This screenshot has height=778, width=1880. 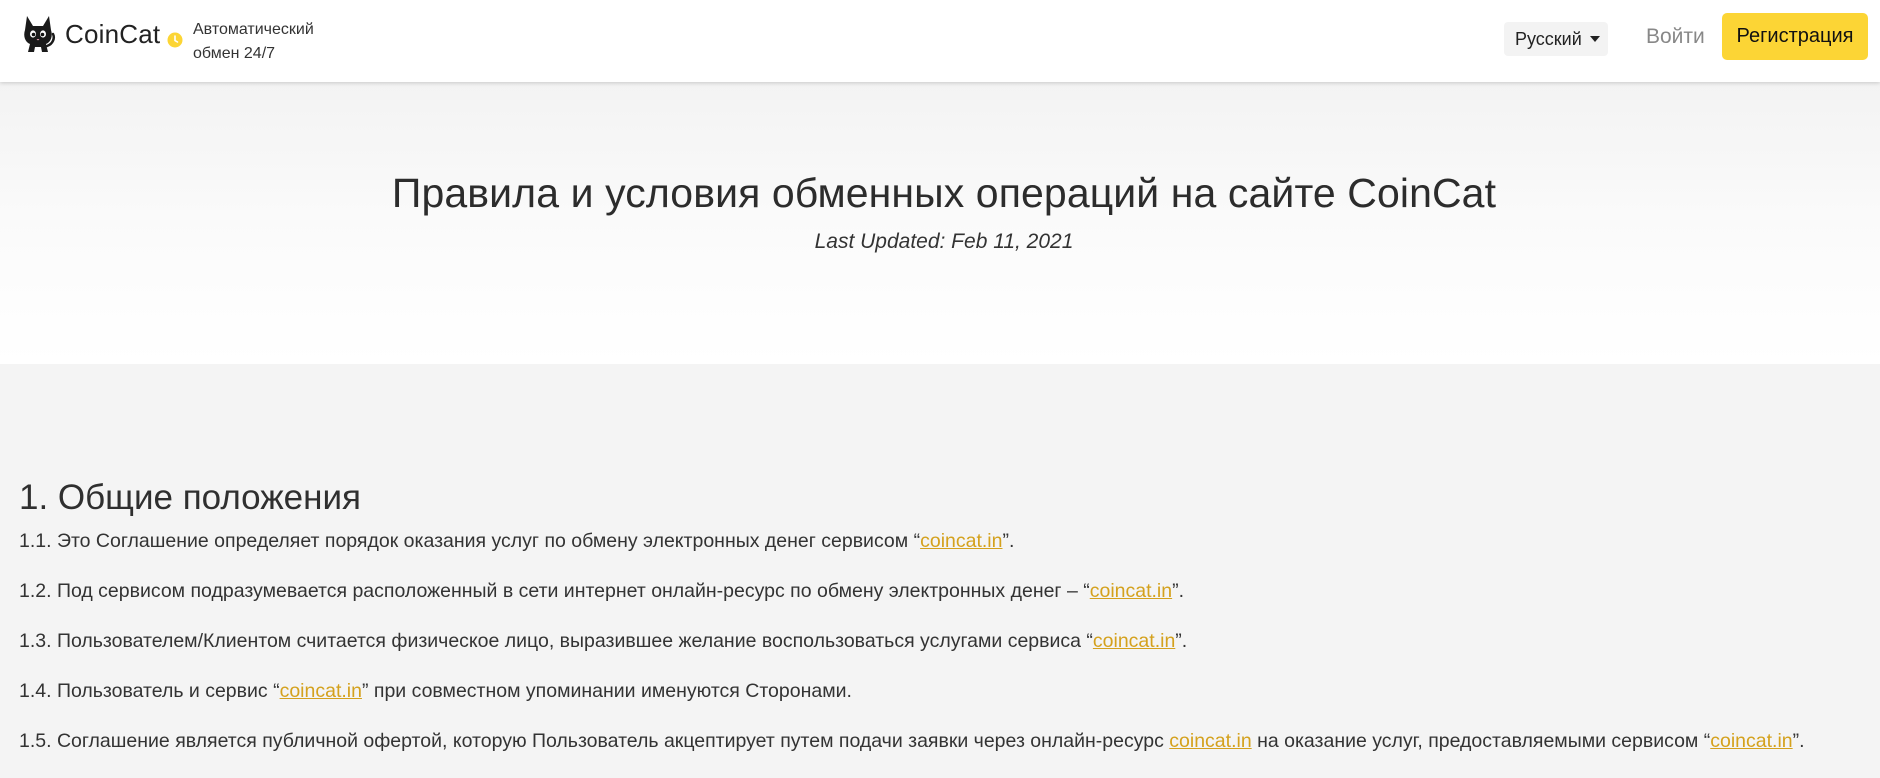 What do you see at coordinates (1548, 38) in the screenshot?
I see `language-label: Русский` at bounding box center [1548, 38].